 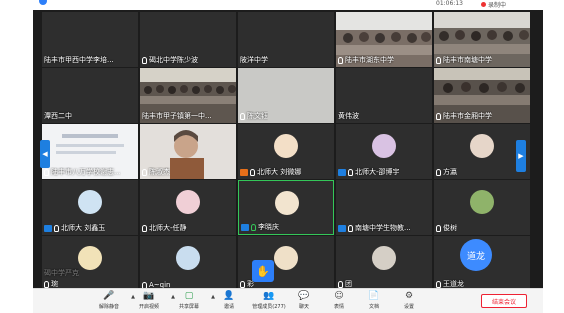 I want to click on video-tile: 陆丰市南塘中学, so click(x=482, y=39).